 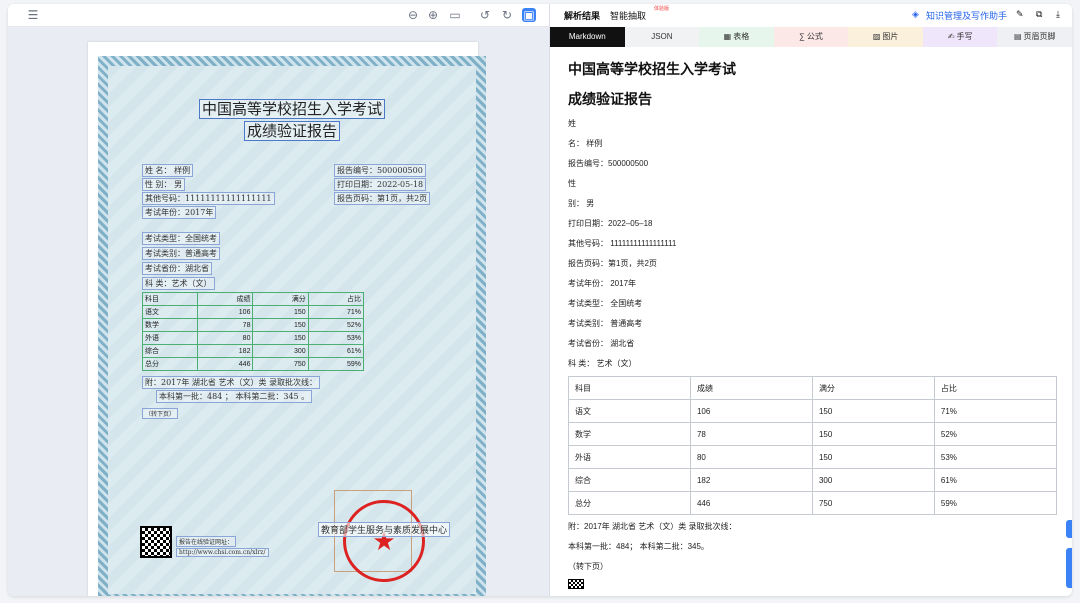 What do you see at coordinates (384, 541) in the screenshot?
I see `official-seal: ★` at bounding box center [384, 541].